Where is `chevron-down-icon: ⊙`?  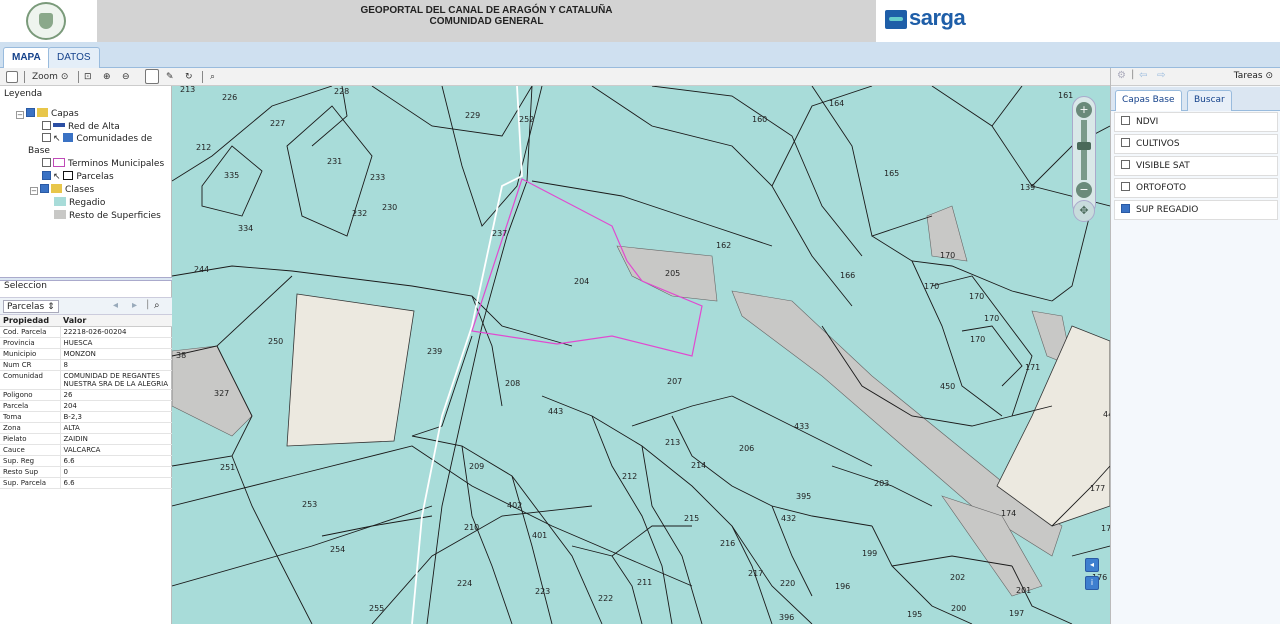
chevron-down-icon: ⊙ is located at coordinates (1269, 76).